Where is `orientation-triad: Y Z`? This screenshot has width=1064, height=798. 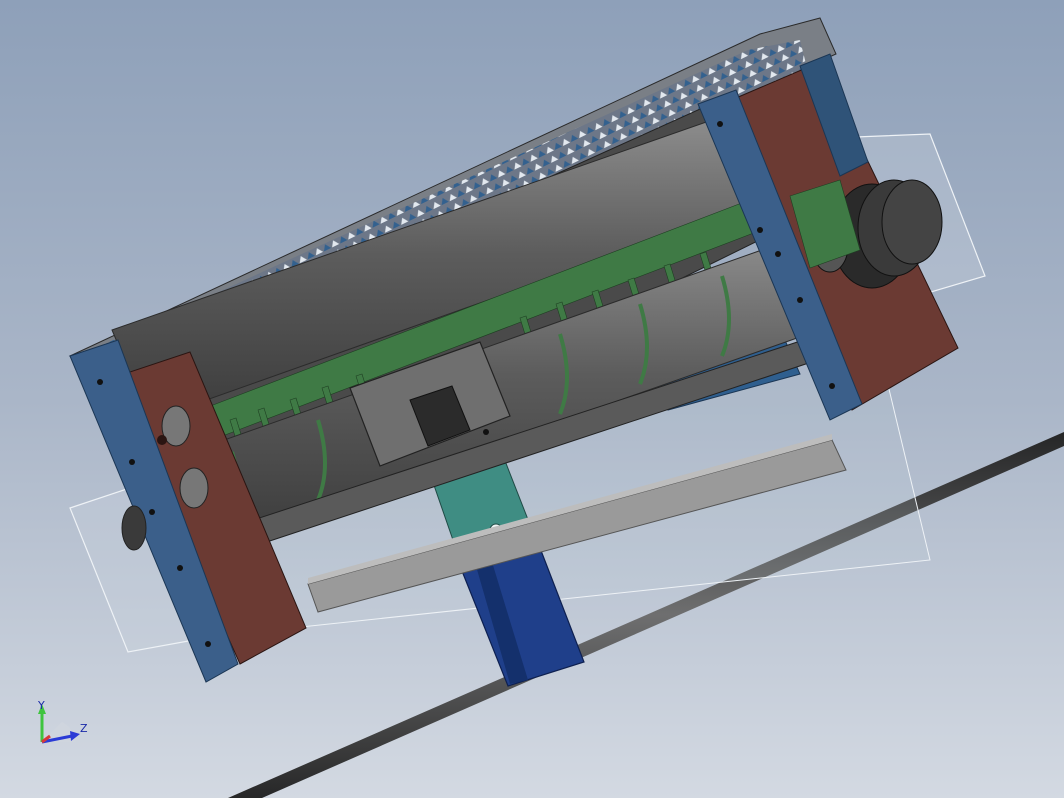
orientation-triad: Y Z is located at coordinates (62, 731).